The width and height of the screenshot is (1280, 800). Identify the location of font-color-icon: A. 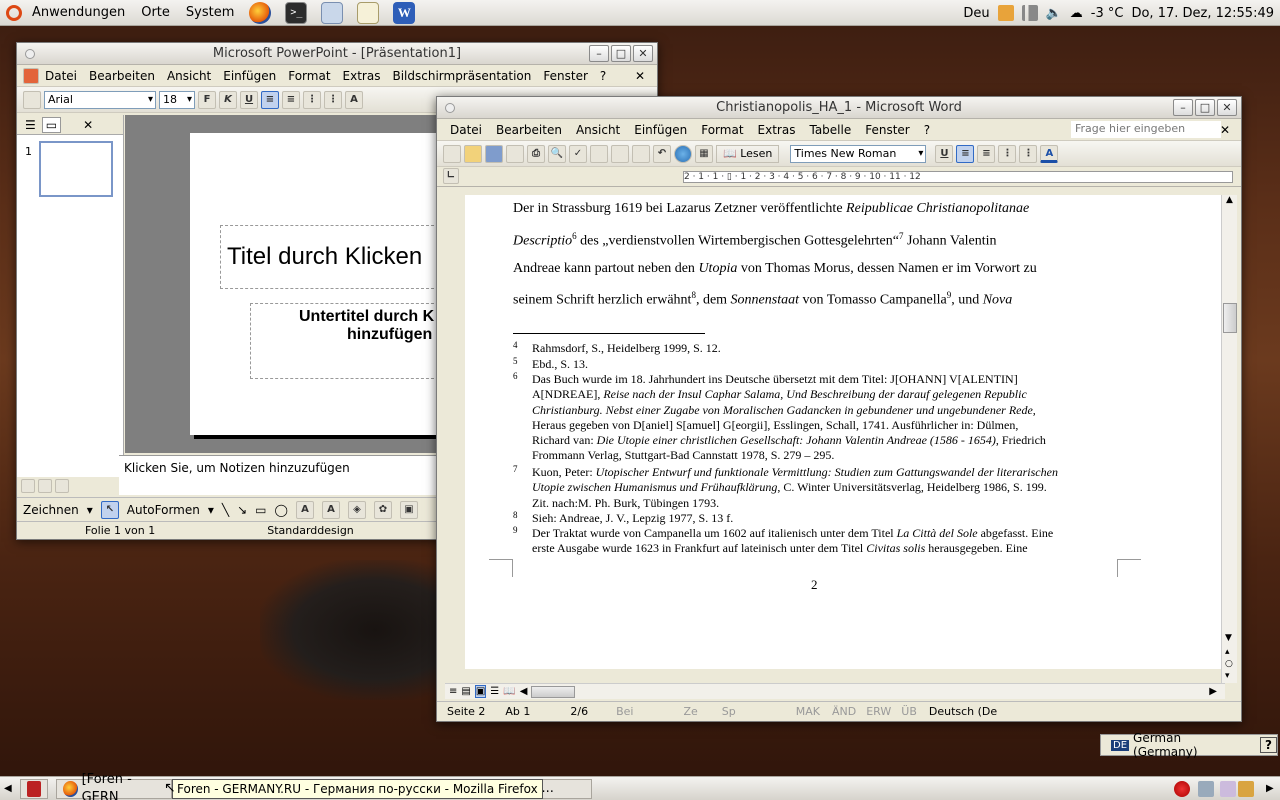
(1049, 153).